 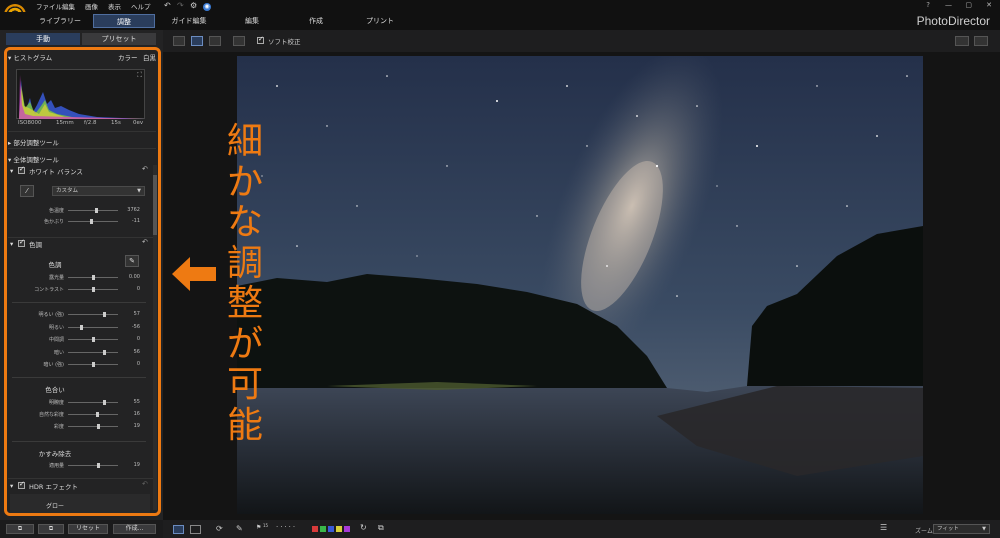 What do you see at coordinates (331, 529) in the screenshot?
I see `color-label-blue` at bounding box center [331, 529].